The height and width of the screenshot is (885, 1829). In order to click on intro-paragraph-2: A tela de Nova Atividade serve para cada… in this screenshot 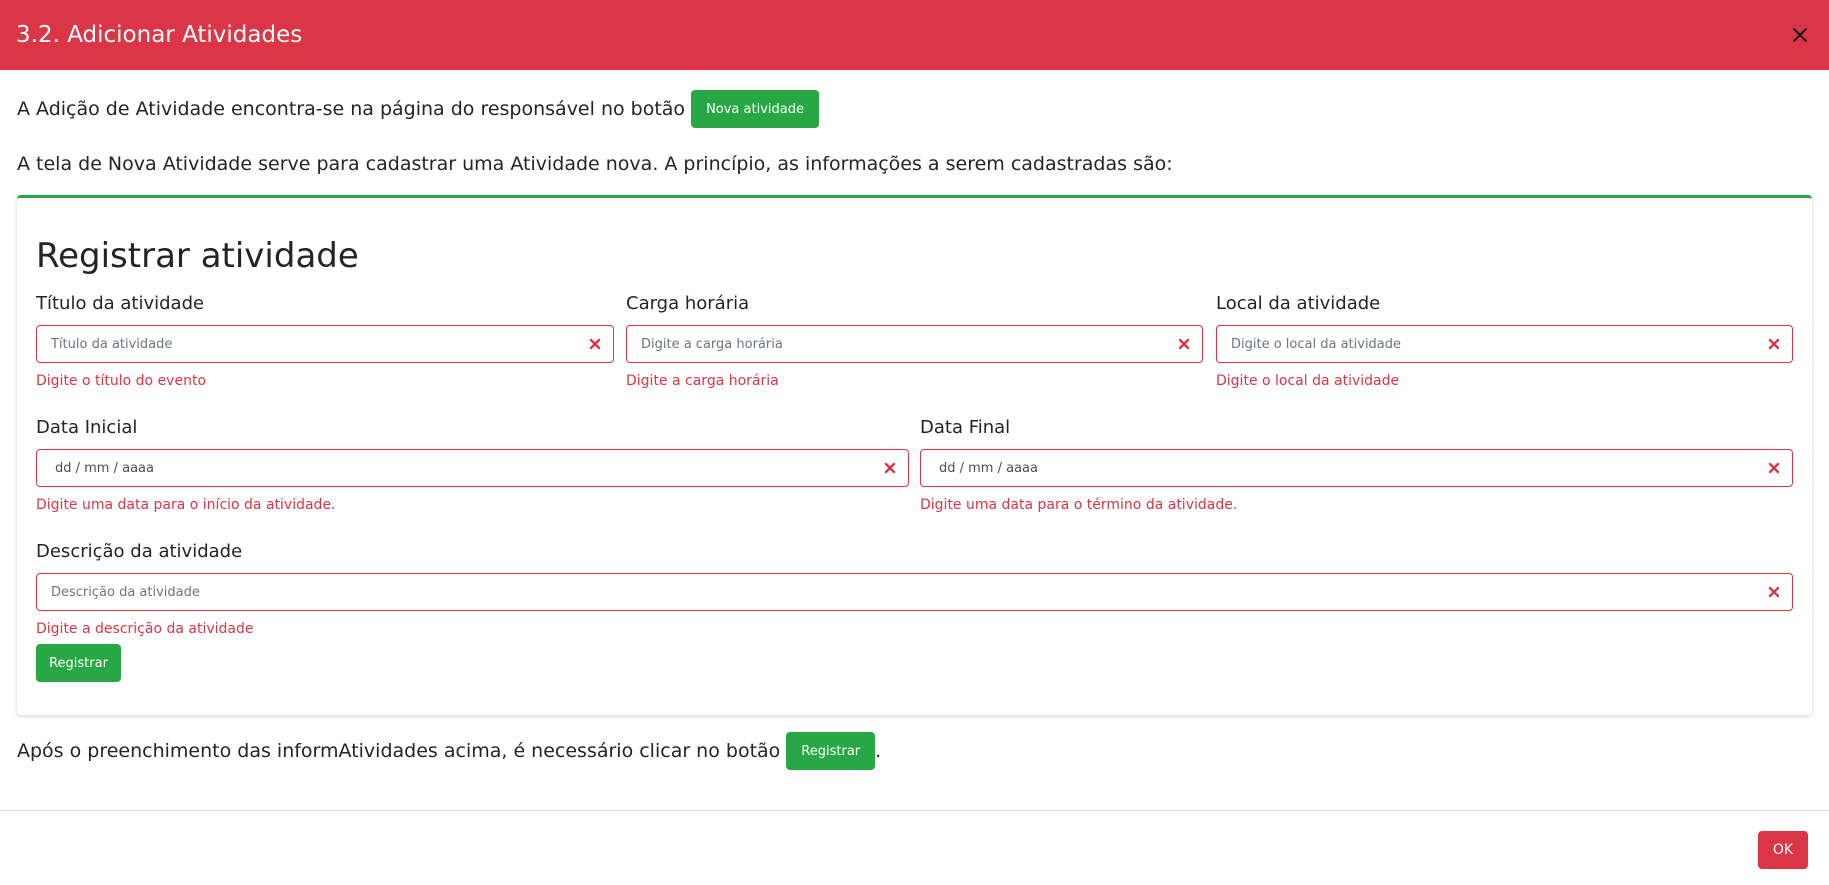, I will do `click(595, 164)`.